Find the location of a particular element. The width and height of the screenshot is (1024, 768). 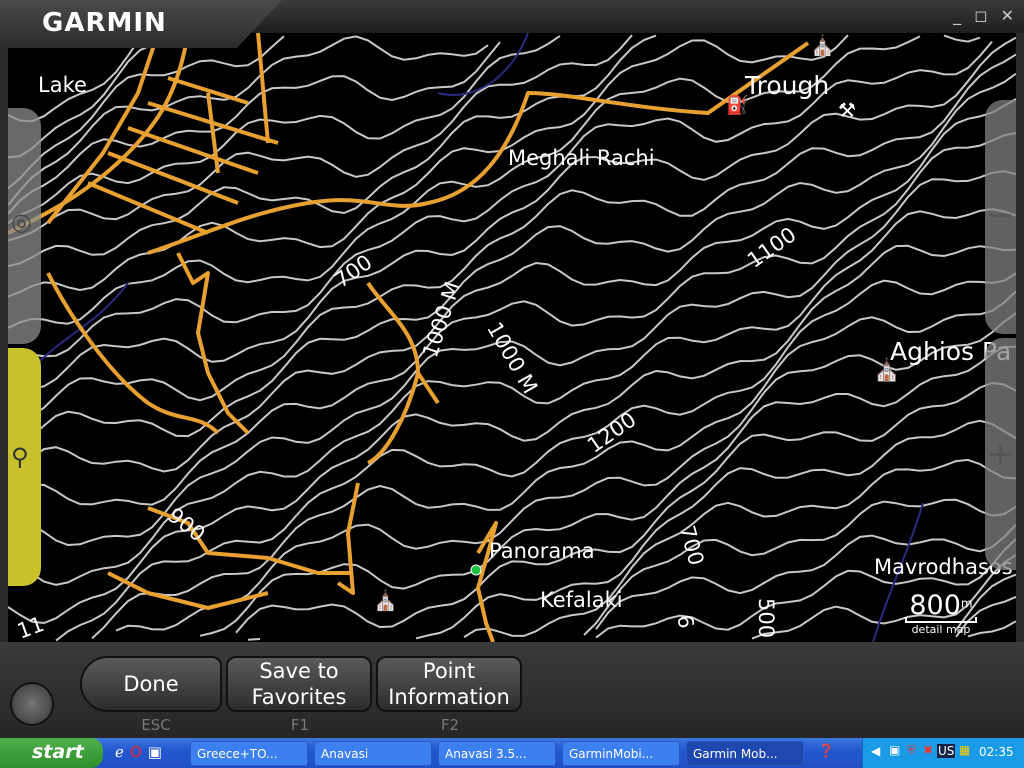

mine-icon: ⚒ is located at coordinates (847, 110).